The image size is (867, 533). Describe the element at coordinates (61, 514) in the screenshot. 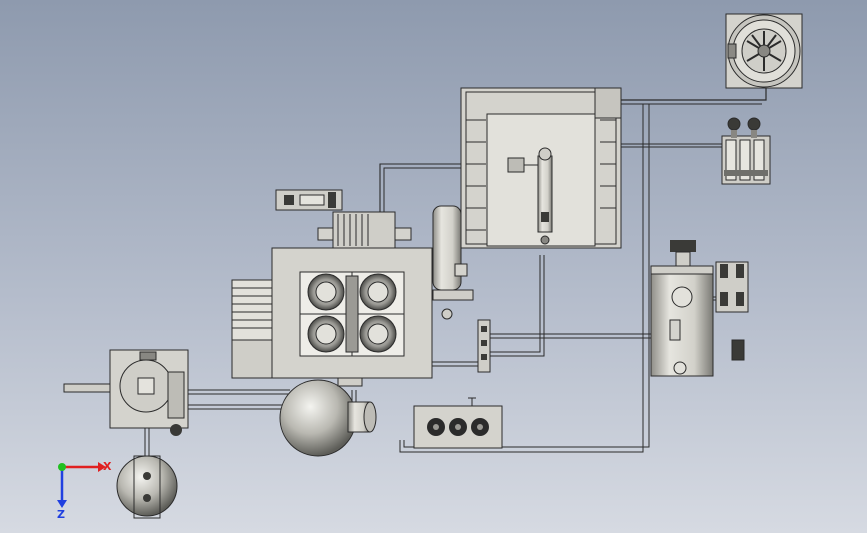

I see `z-axis-label: Z` at that location.